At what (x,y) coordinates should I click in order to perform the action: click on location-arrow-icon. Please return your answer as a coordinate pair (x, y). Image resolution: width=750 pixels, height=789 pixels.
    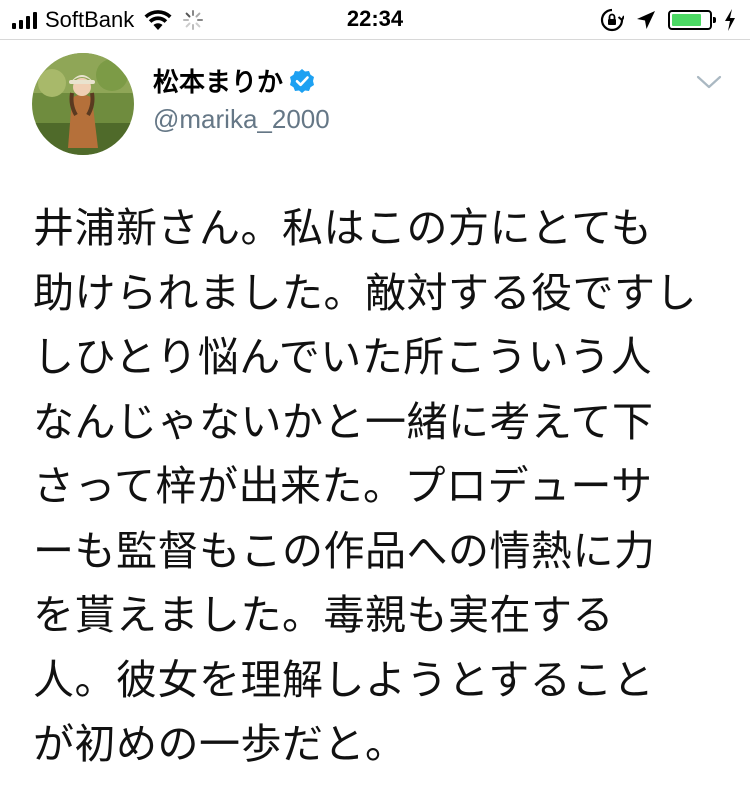
    Looking at the image, I should click on (646, 20).